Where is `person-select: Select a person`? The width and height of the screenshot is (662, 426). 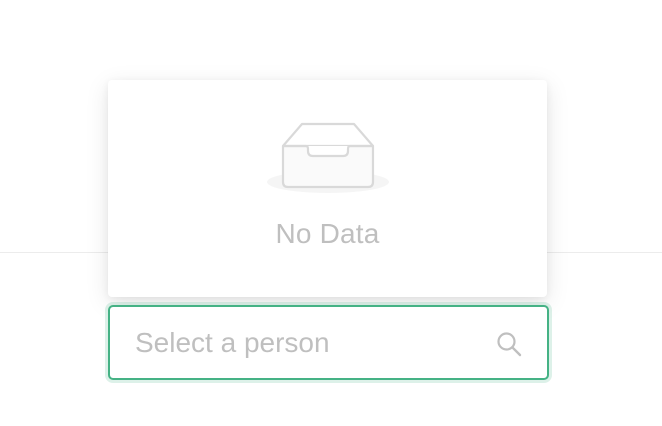
person-select: Select a person is located at coordinates (328, 342).